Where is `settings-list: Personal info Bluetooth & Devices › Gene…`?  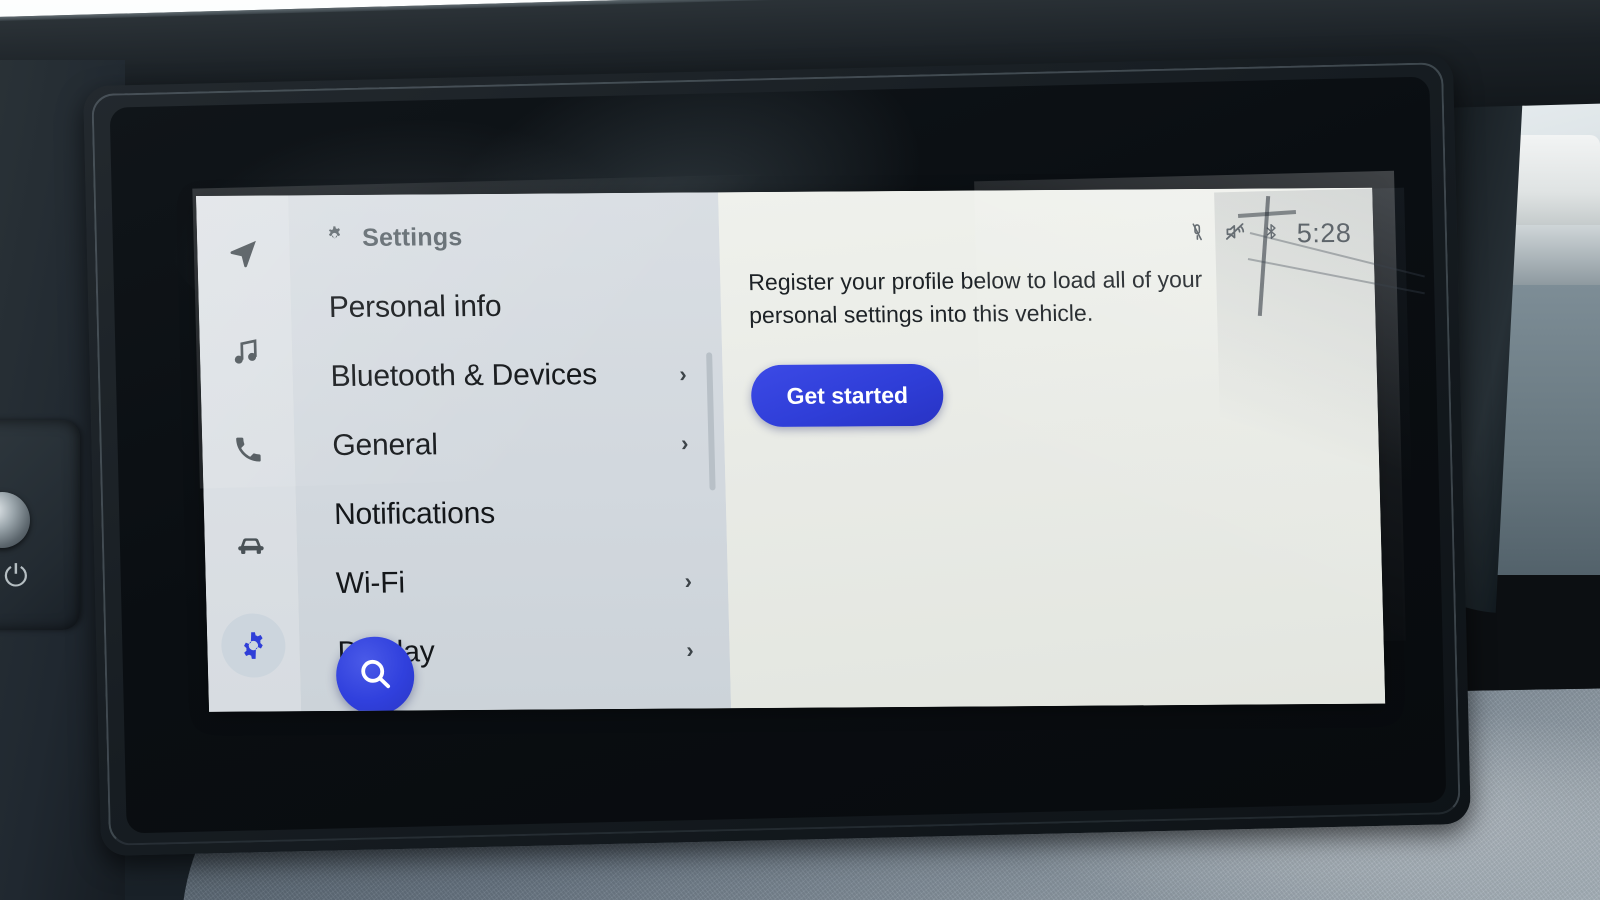 settings-list: Personal info Bluetooth & Devices › Gene… is located at coordinates (510, 478).